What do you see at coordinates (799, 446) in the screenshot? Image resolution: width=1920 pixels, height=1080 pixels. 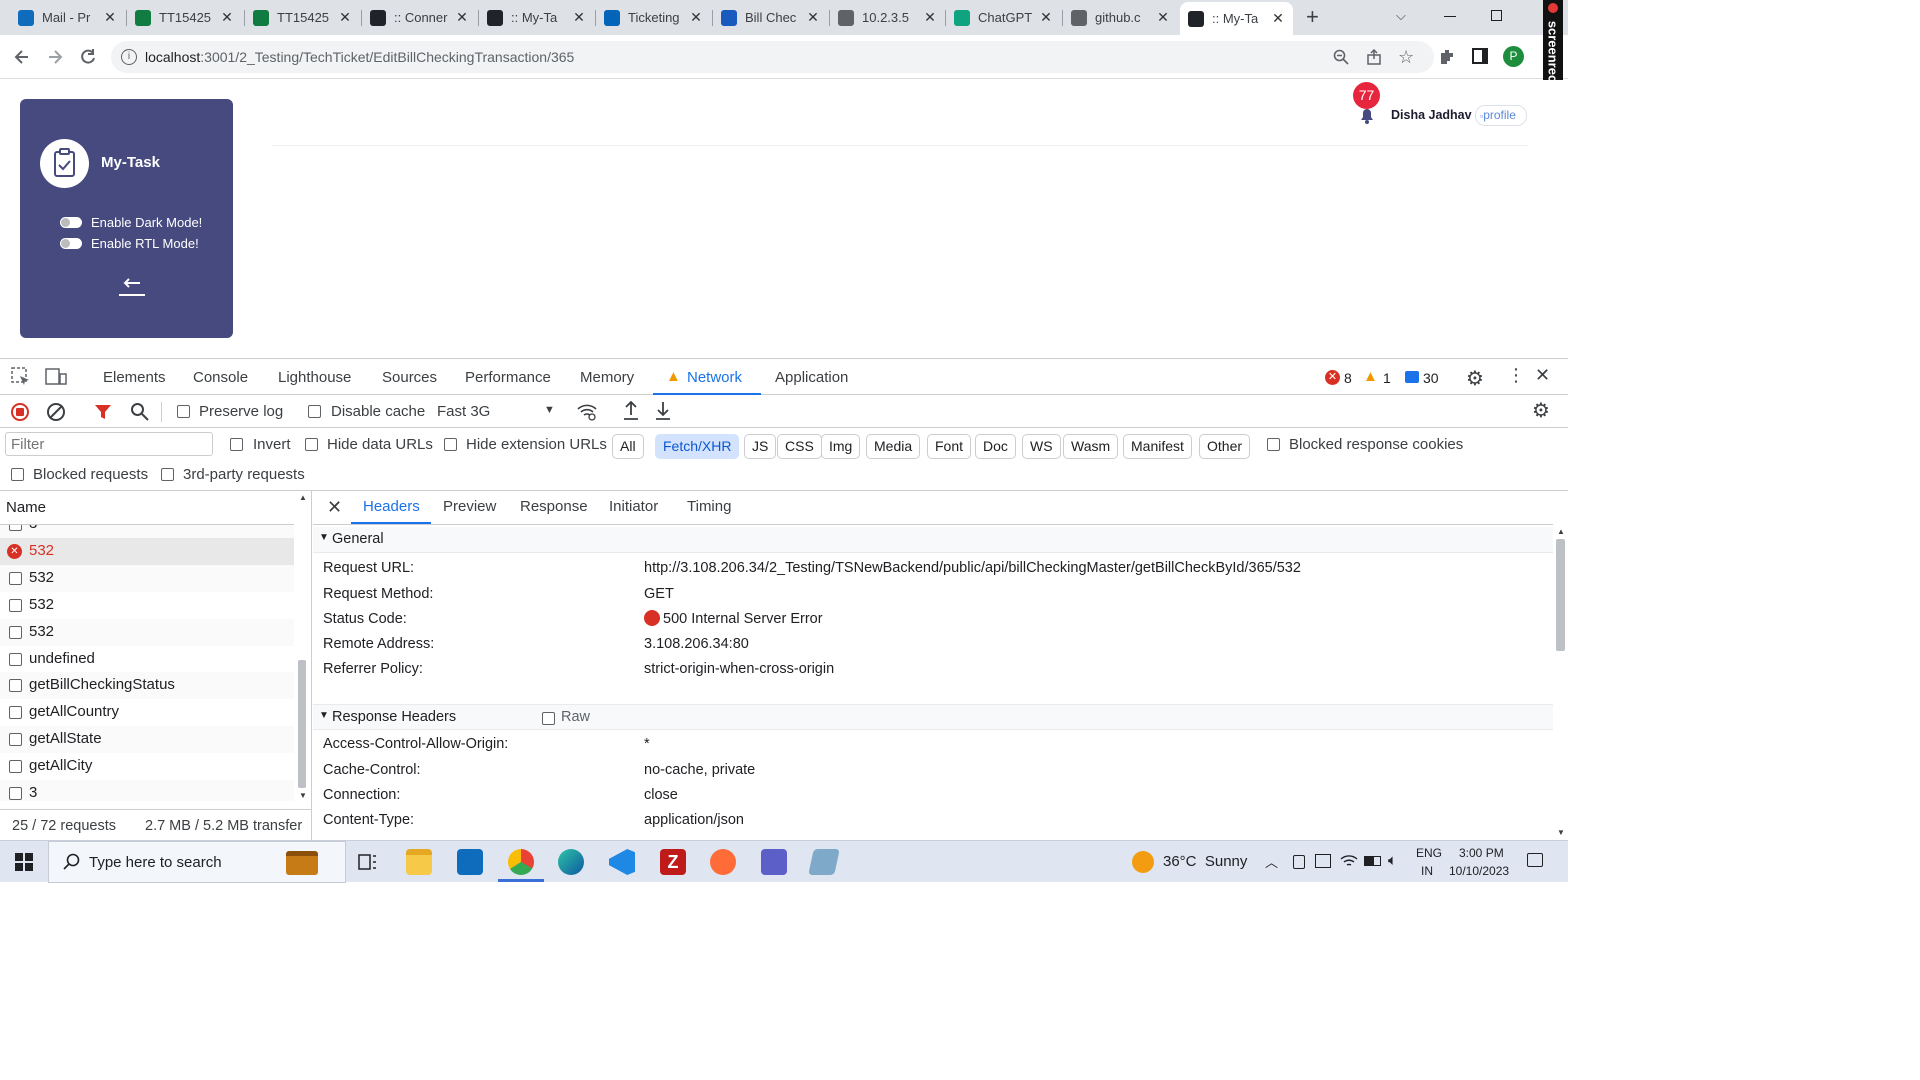 I see `type-filter-css: CSS` at bounding box center [799, 446].